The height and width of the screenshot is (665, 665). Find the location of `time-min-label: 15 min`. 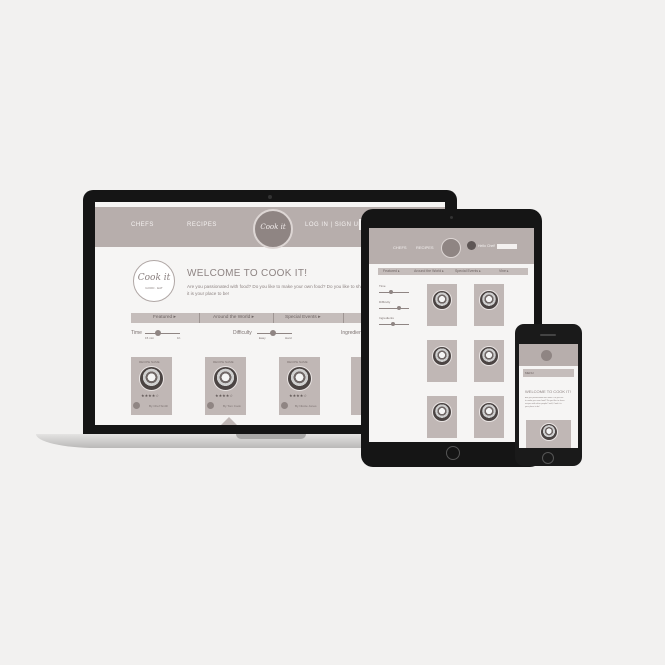

time-min-label: 15 min is located at coordinates (150, 338).